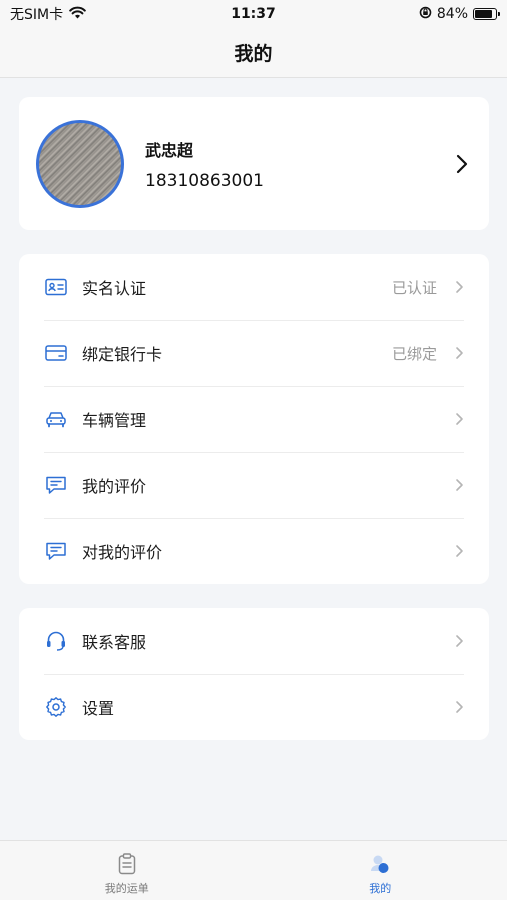 The width and height of the screenshot is (507, 900). Describe the element at coordinates (114, 486) in the screenshot. I see `menu-label-my-reviews: 我的评价` at that location.